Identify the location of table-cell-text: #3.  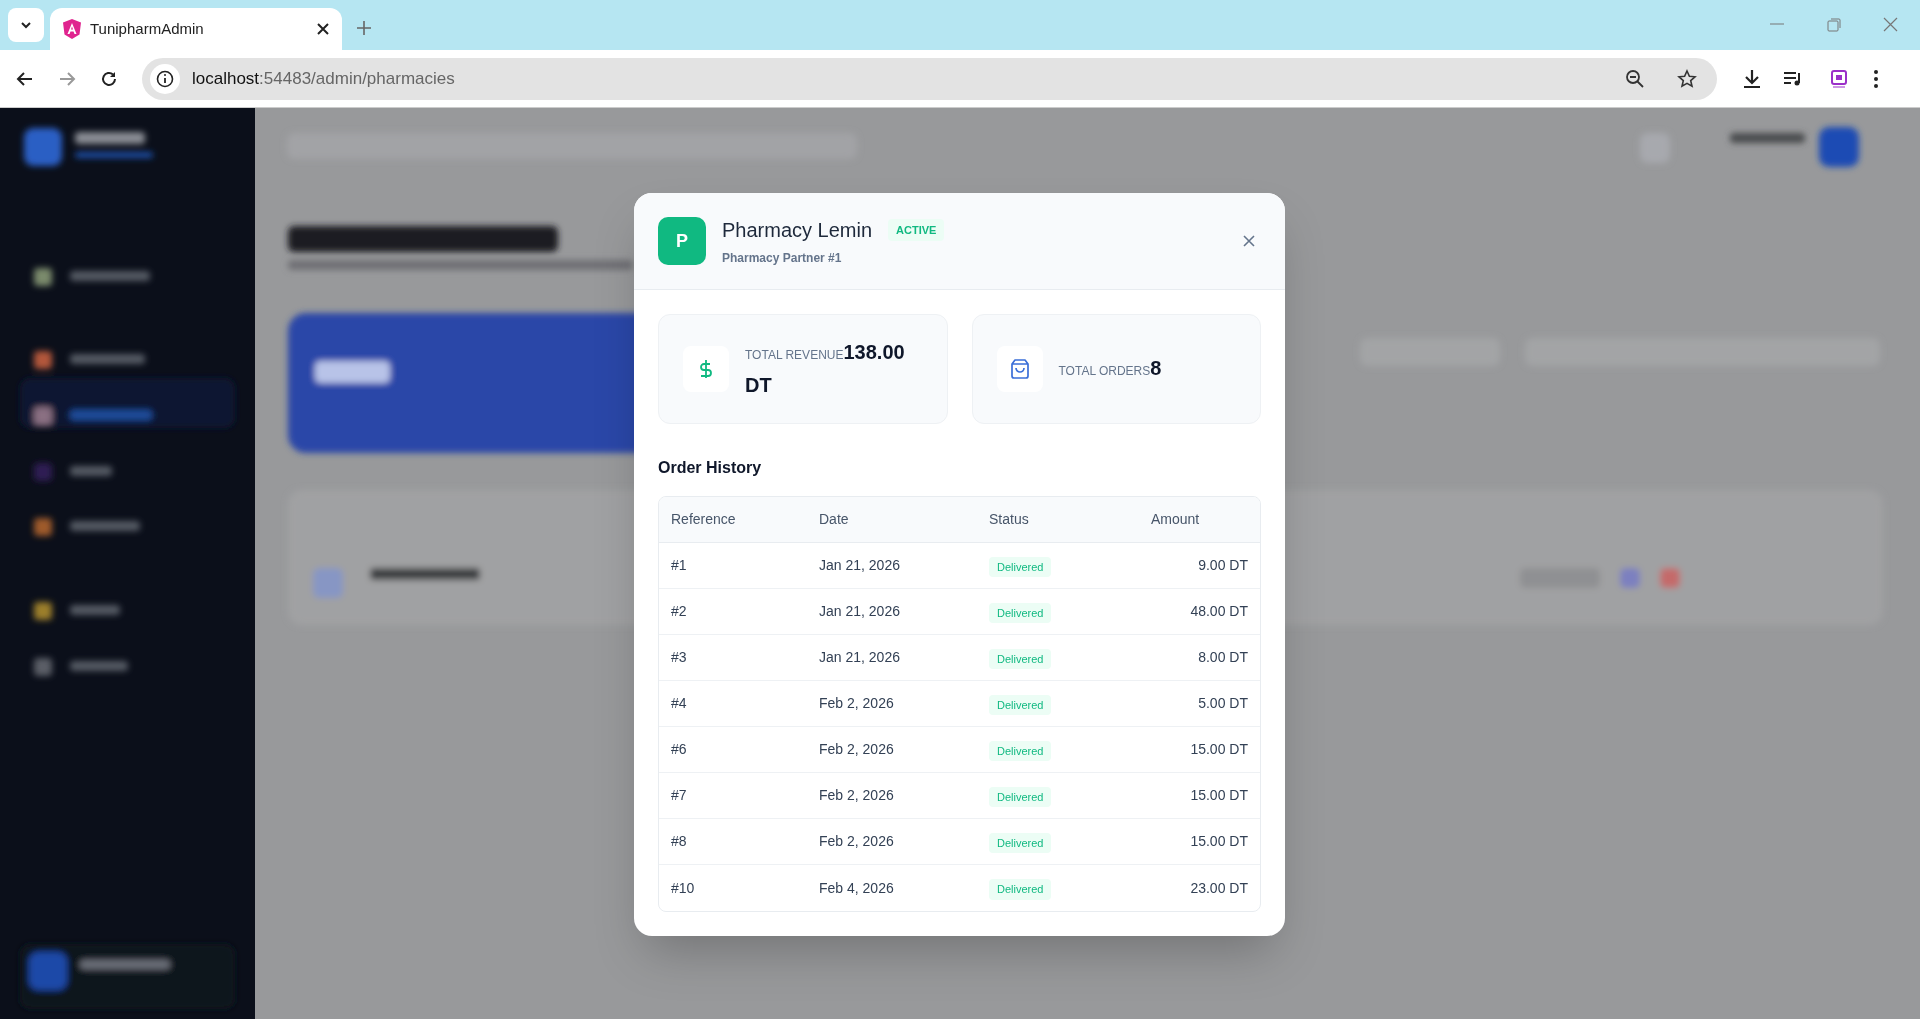
(679, 657).